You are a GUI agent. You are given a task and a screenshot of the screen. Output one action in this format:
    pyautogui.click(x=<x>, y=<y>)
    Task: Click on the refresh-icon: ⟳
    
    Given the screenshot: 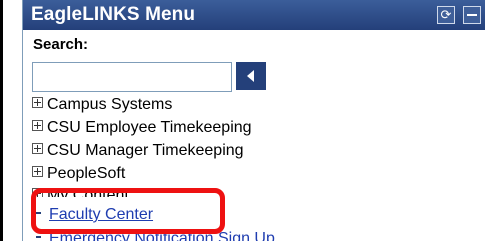 What is the action you would take?
    pyautogui.click(x=446, y=15)
    